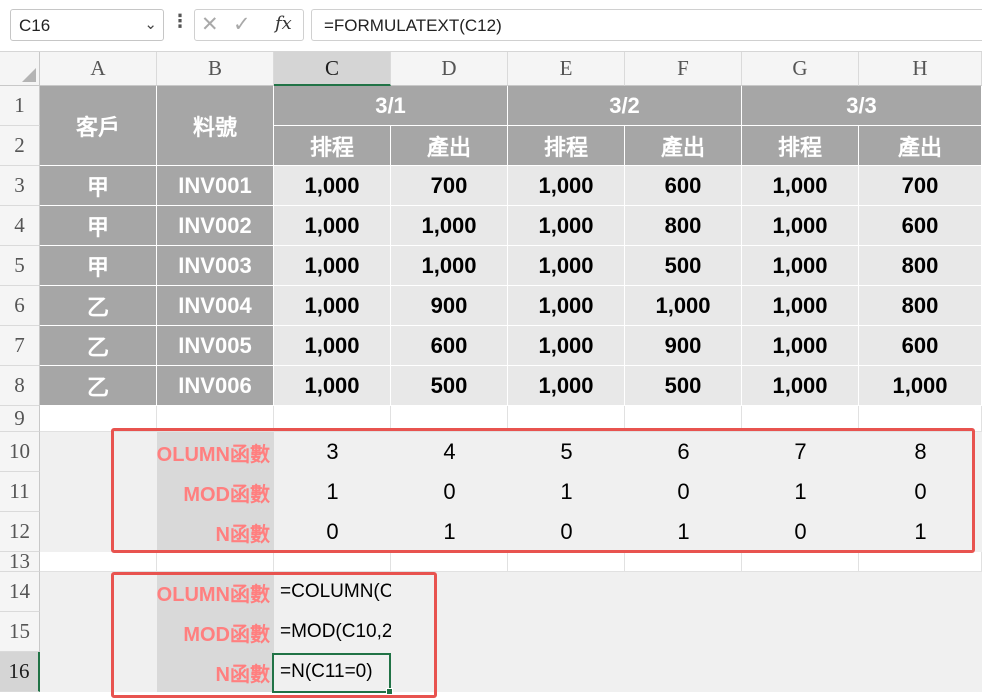  What do you see at coordinates (391, 106) in the screenshot?
I see `header-date: 3/1` at bounding box center [391, 106].